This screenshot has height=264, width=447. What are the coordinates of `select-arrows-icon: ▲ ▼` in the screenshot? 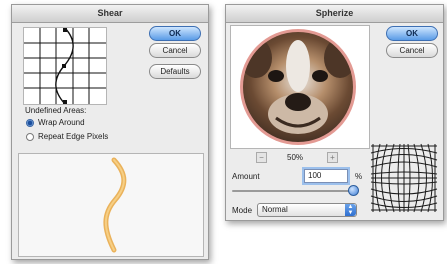 It's located at (350, 210).